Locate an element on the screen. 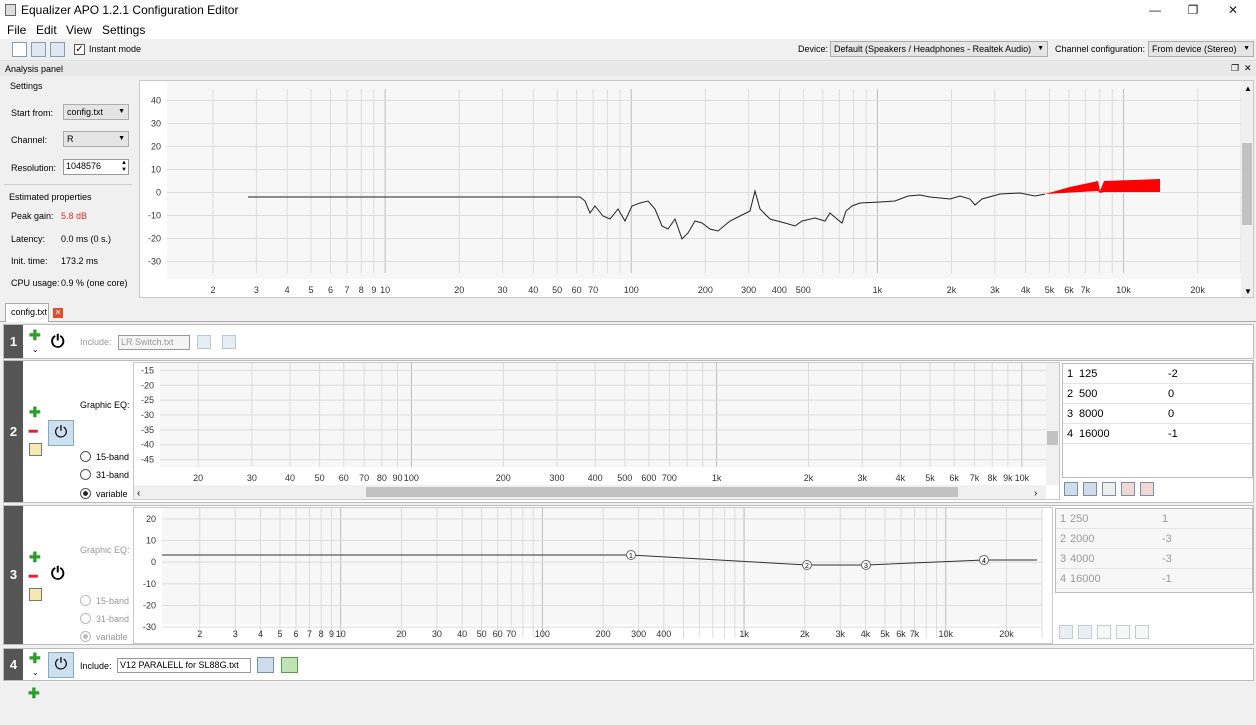 This screenshot has width=1256, height=725. menu-file: File is located at coordinates (16, 30).